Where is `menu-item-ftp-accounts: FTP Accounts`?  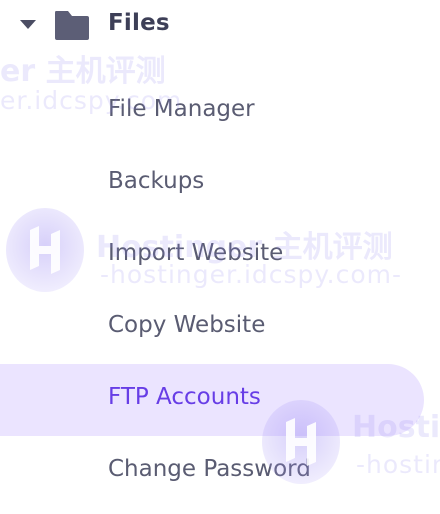 menu-item-ftp-accounts: FTP Accounts is located at coordinates (220, 400).